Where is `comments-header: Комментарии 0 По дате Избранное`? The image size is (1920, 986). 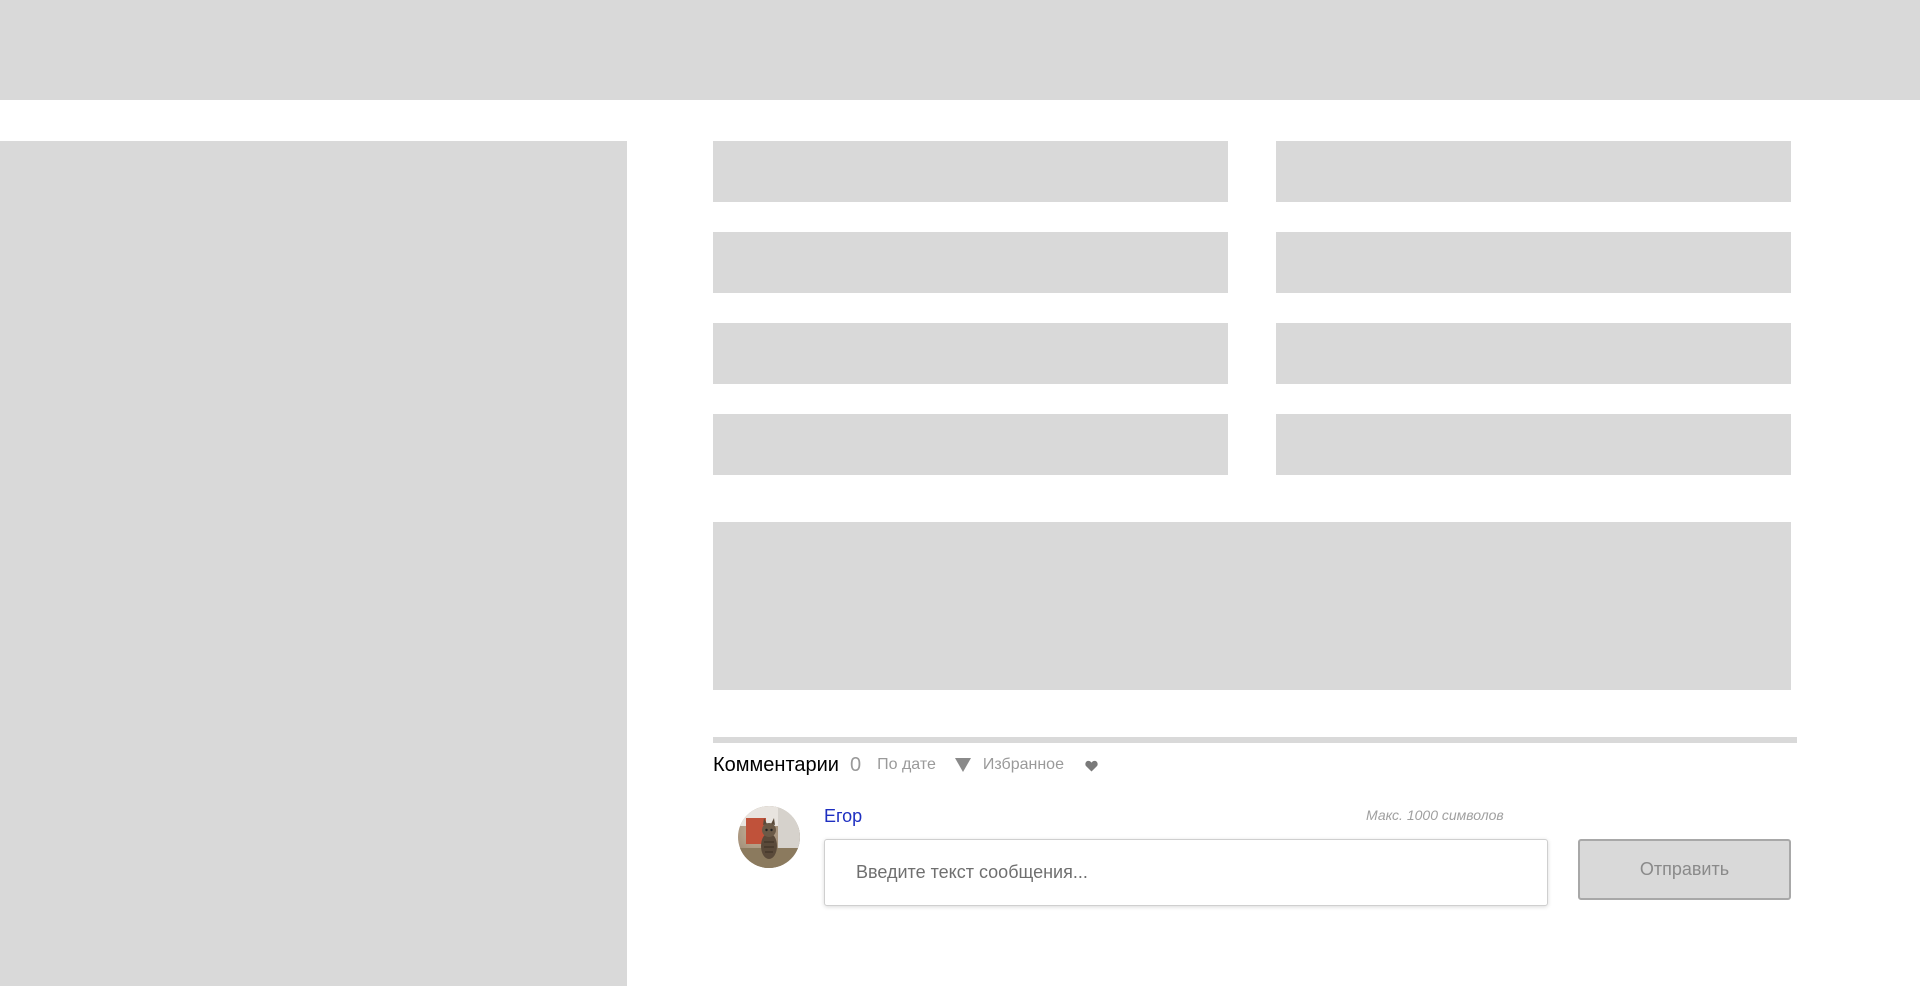
comments-header: Комментарии 0 По дате Избранное is located at coordinates (905, 765).